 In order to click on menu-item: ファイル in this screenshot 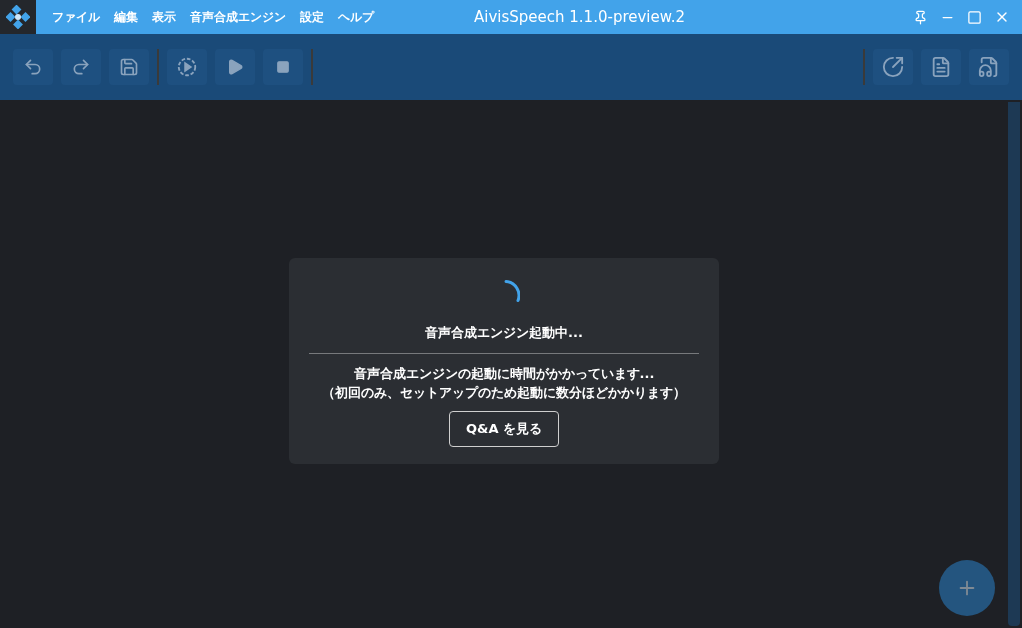, I will do `click(76, 17)`.